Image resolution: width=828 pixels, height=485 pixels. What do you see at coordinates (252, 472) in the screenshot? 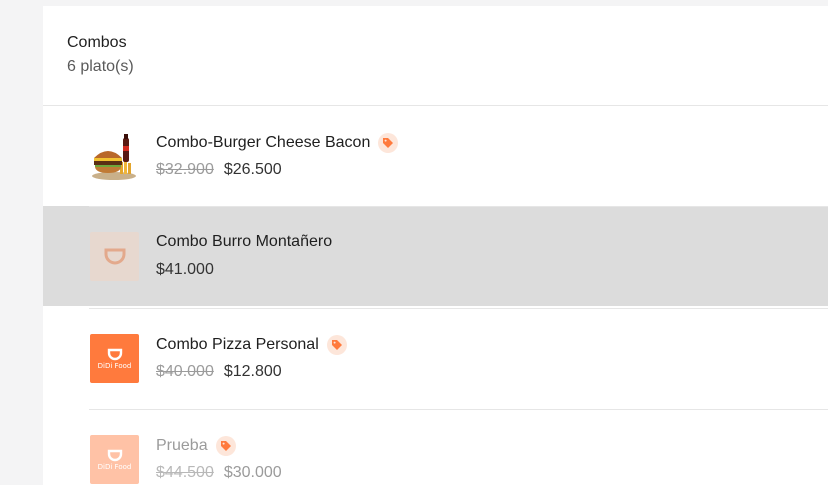
I see `current-price: $30.000` at bounding box center [252, 472].